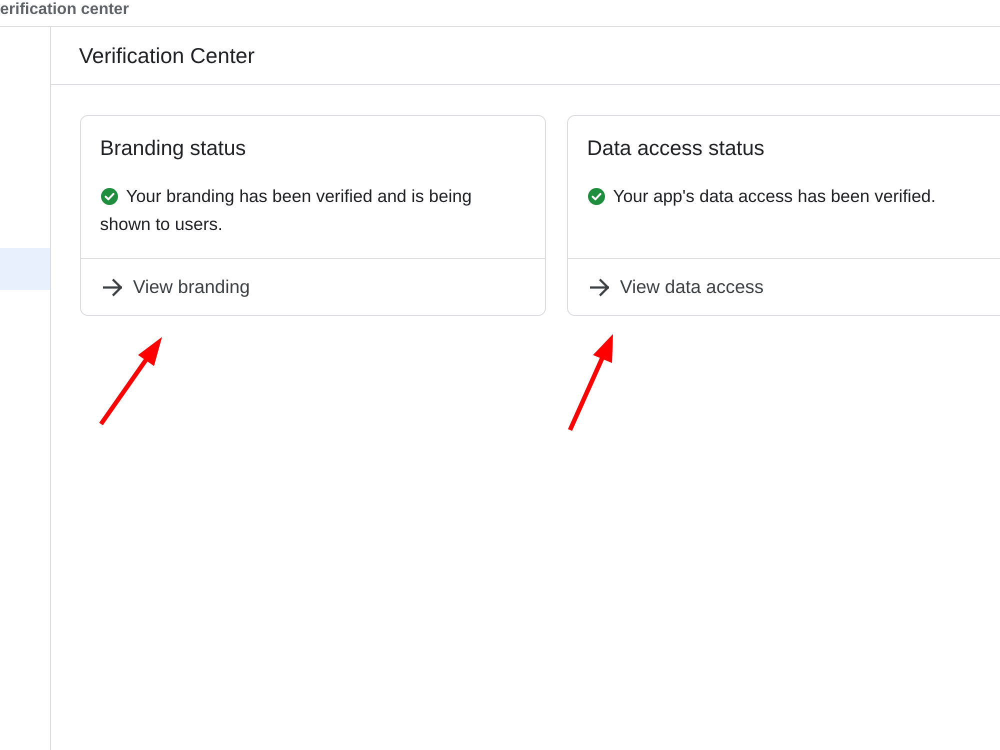  What do you see at coordinates (173, 149) in the screenshot?
I see `card-title: Branding status` at bounding box center [173, 149].